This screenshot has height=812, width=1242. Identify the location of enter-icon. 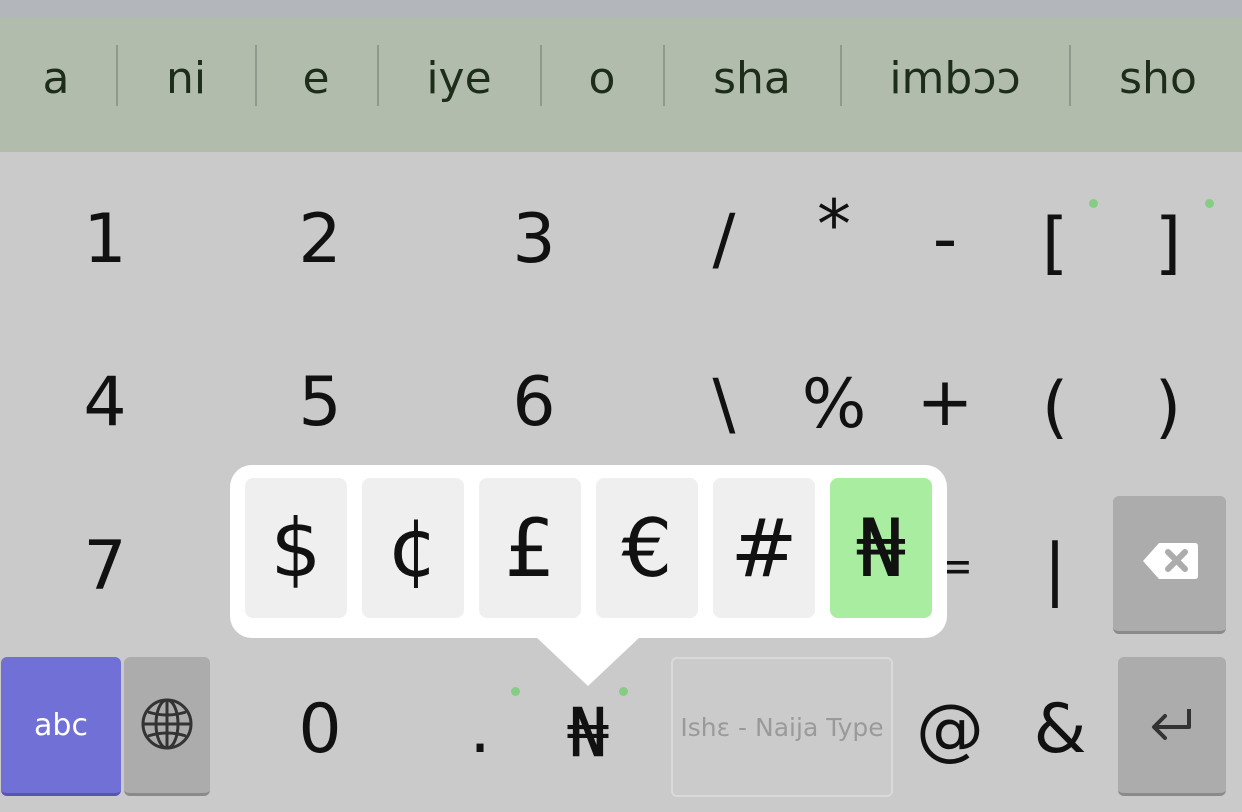
(1171, 724).